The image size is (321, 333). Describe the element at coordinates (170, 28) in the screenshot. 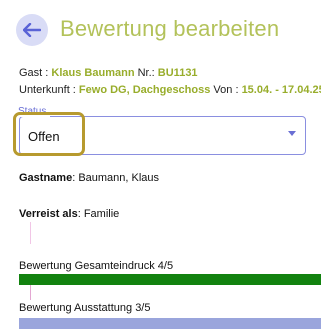

I see `page-title: Bewertung bearbeiten` at that location.